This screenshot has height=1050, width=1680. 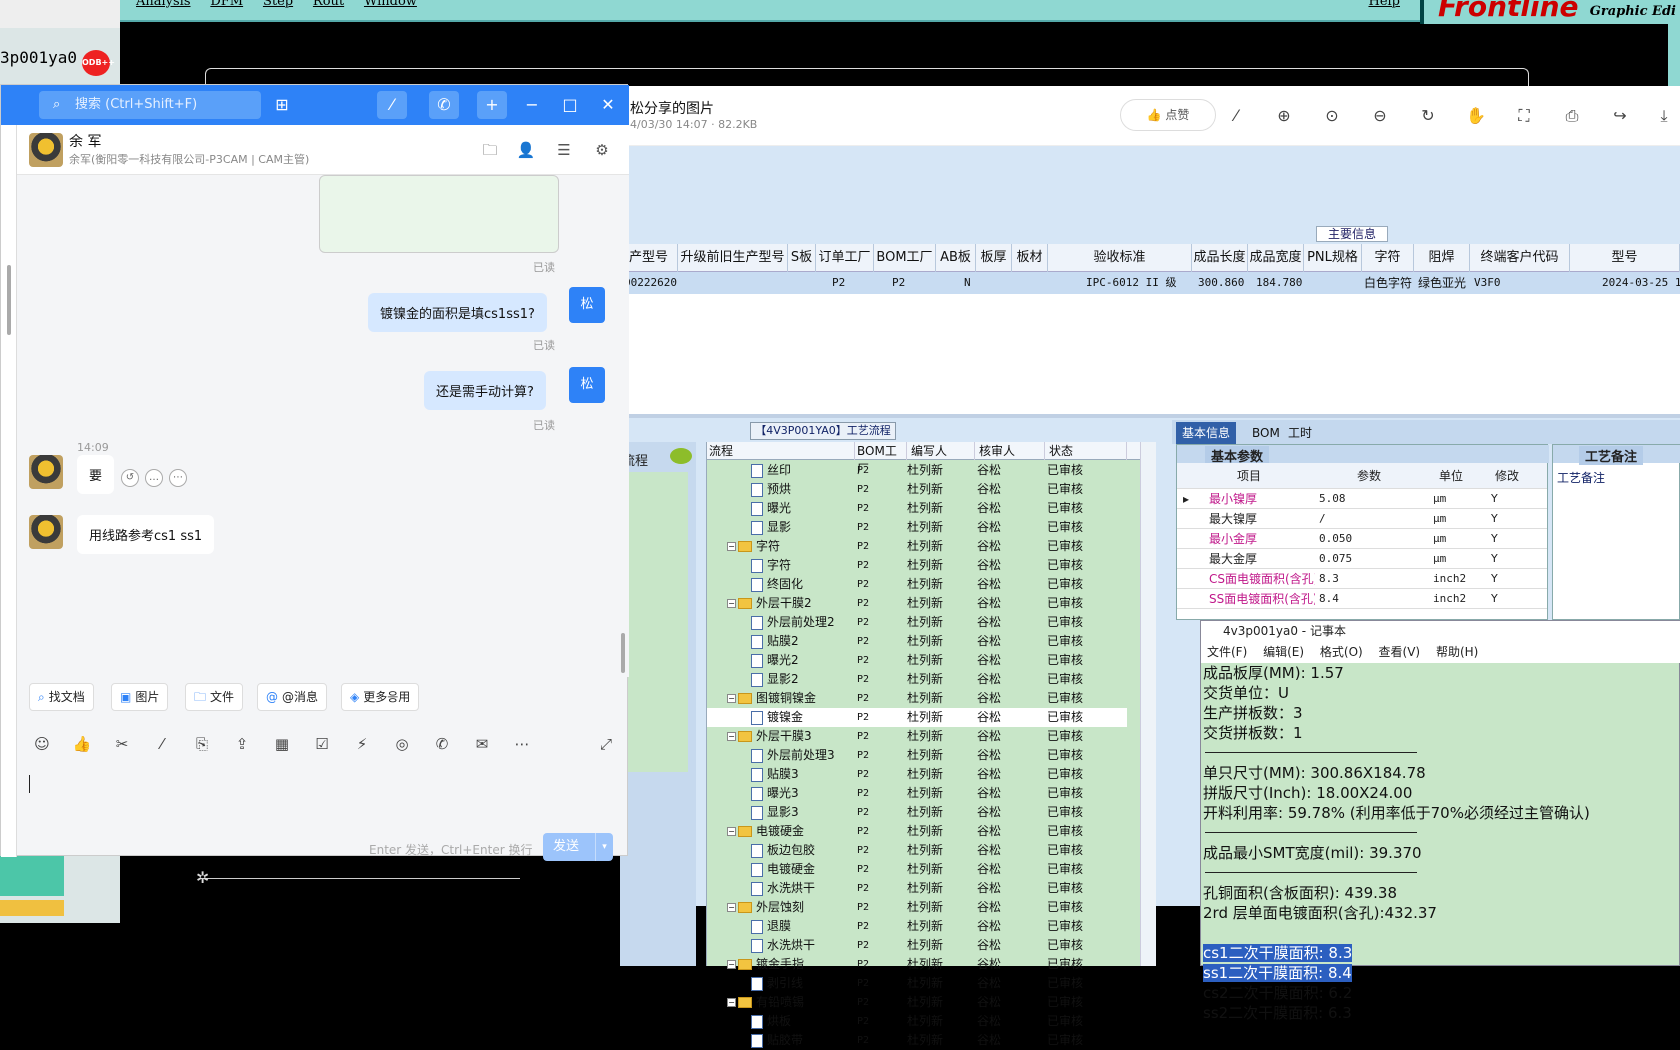 I want to click on image-message, so click(x=439, y=214).